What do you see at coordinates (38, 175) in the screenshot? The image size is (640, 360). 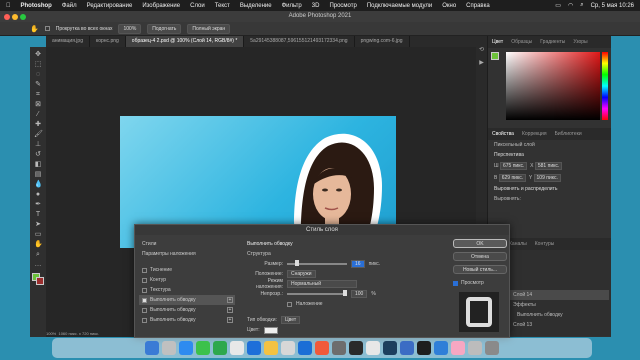 I see `gradient-tool-icon: ▤` at bounding box center [38, 175].